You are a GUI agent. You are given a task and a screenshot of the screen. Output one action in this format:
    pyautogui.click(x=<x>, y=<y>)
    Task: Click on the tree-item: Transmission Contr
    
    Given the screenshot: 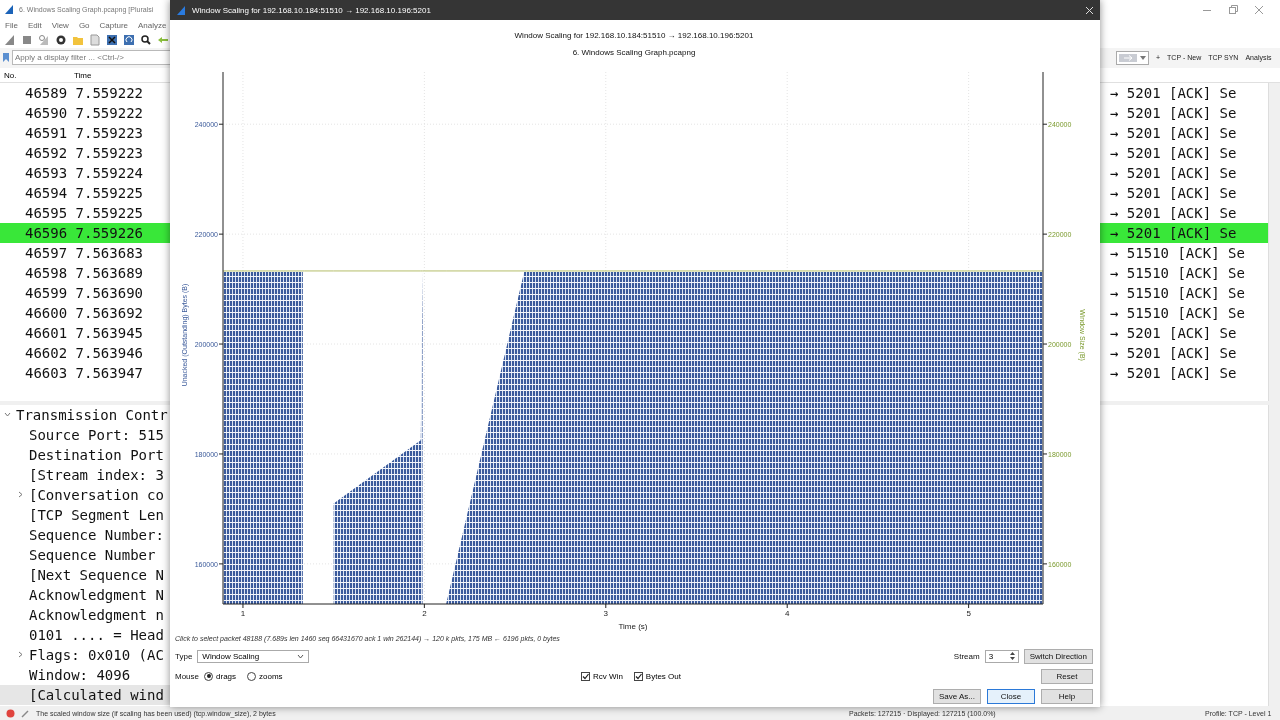 What is the action you would take?
    pyautogui.click(x=85, y=414)
    